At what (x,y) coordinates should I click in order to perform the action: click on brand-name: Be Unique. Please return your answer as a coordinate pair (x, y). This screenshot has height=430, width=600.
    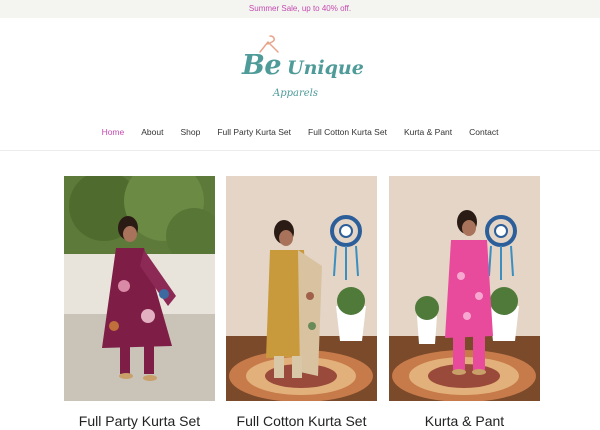
    Looking at the image, I should click on (303, 65).